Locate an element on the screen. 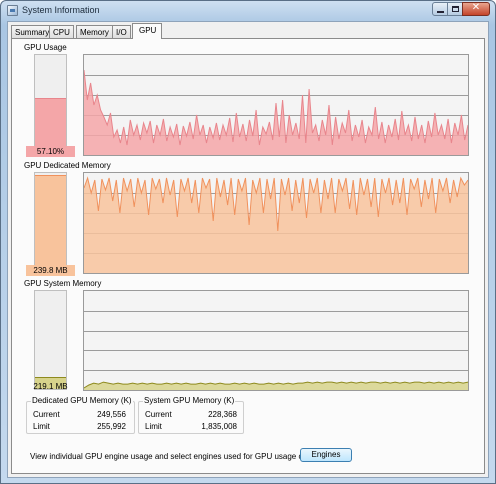 This screenshot has height=484, width=496. close-icon: ✕ is located at coordinates (476, 7).